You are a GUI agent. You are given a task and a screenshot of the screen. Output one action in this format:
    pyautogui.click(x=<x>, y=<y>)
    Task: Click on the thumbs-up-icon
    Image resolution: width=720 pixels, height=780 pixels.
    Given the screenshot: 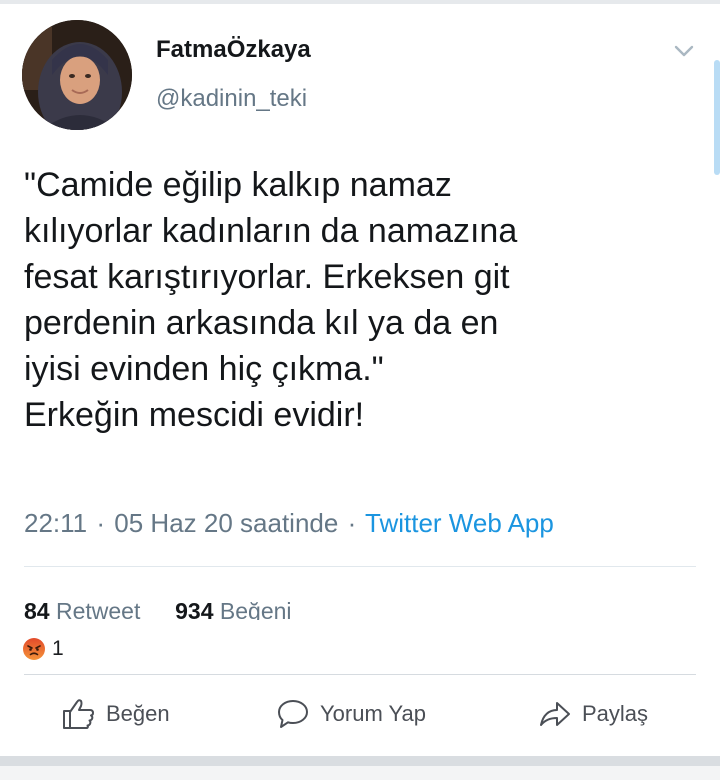 What is the action you would take?
    pyautogui.click(x=78, y=714)
    